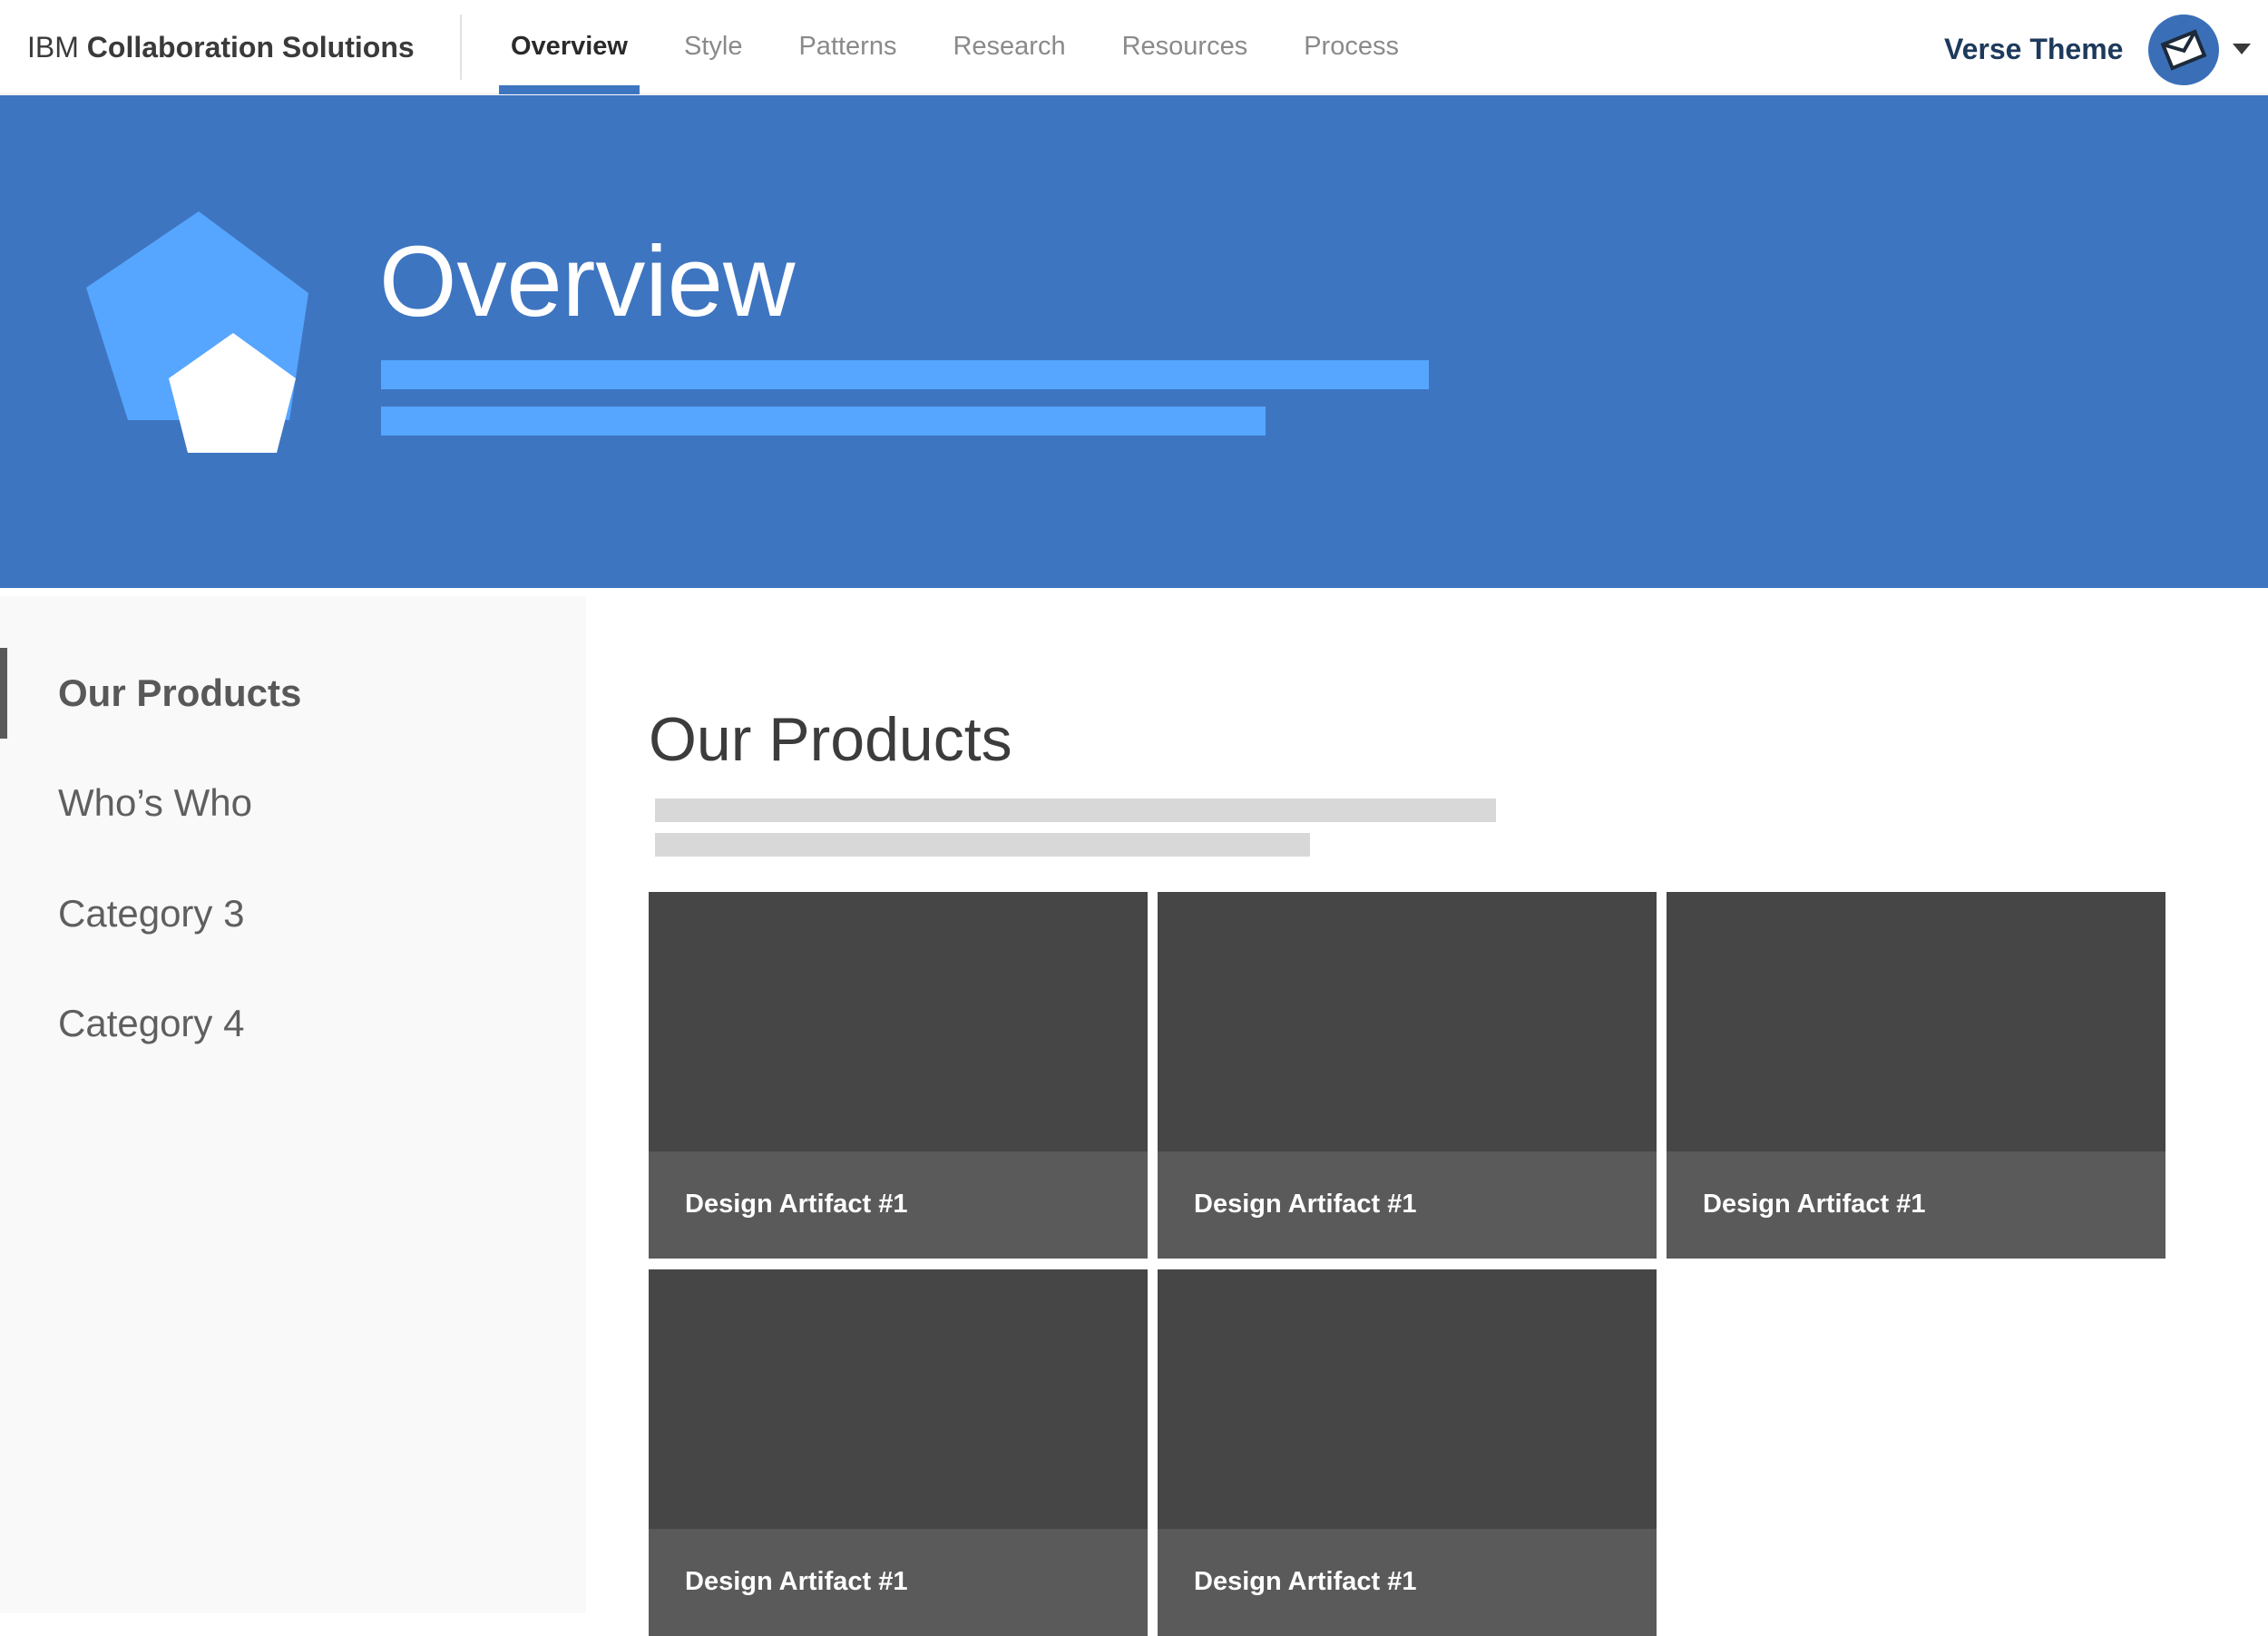 Image resolution: width=2268 pixels, height=1636 pixels. What do you see at coordinates (53, 47) in the screenshot?
I see `brand-prefix: IBM` at bounding box center [53, 47].